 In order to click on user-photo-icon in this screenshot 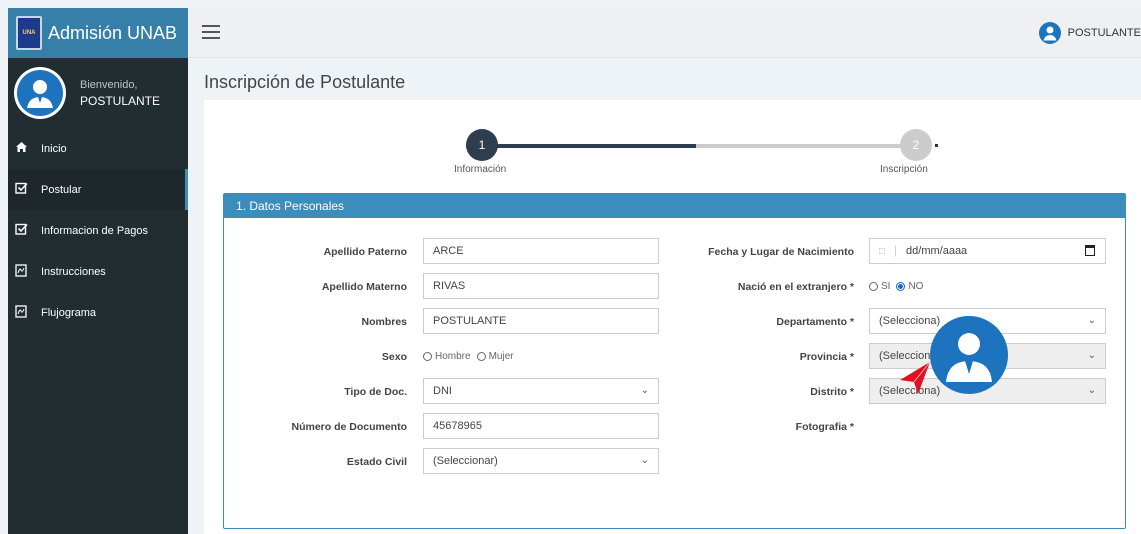, I will do `click(969, 357)`.